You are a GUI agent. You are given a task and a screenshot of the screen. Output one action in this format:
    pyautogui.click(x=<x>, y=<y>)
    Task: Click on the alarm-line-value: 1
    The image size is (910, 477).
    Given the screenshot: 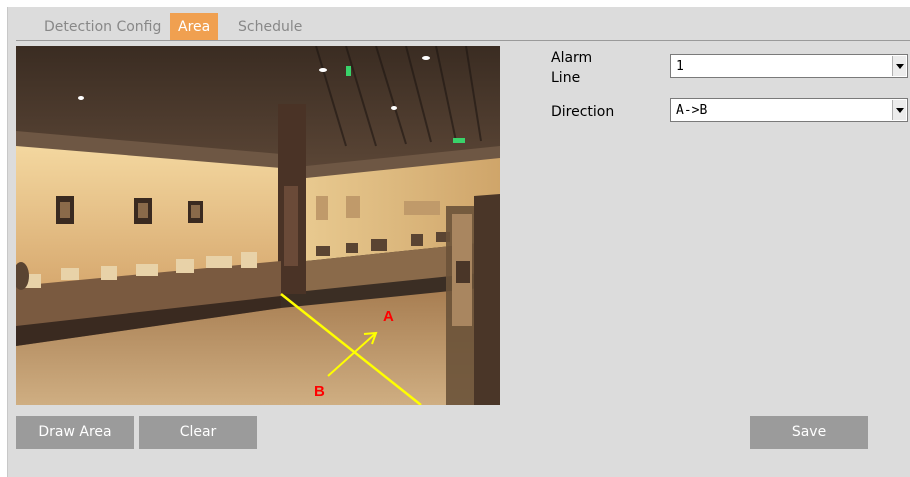 What is the action you would take?
    pyautogui.click(x=680, y=66)
    